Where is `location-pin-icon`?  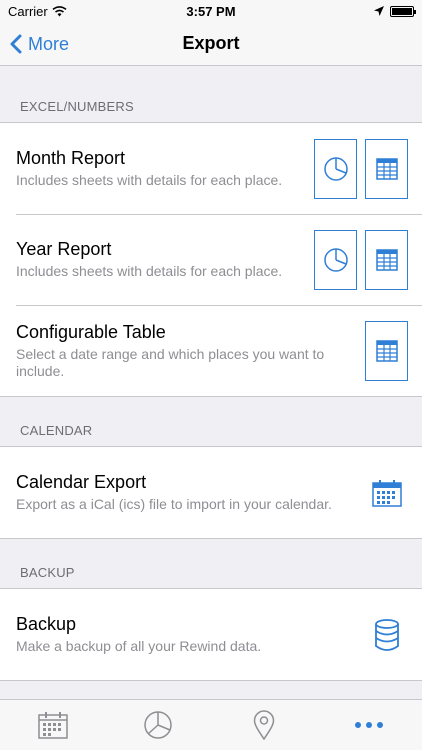 location-pin-icon is located at coordinates (264, 725).